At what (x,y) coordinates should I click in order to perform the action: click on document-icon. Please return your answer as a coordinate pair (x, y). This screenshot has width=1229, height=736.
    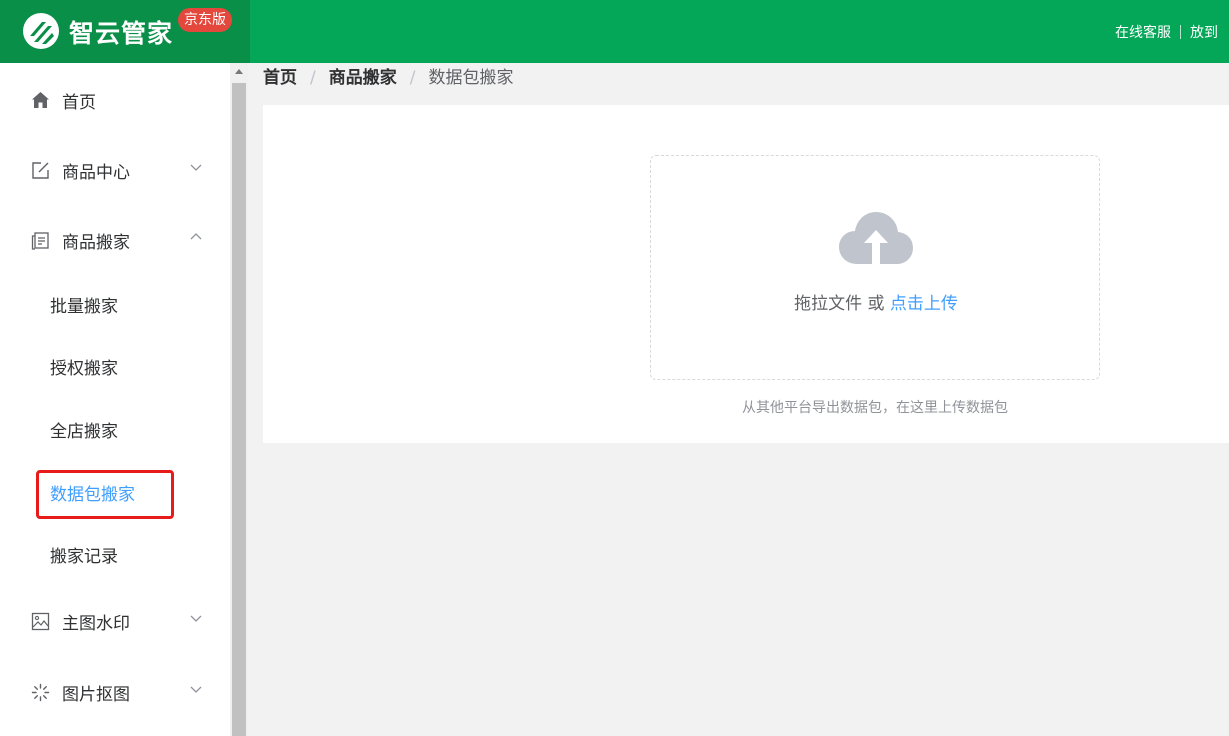
    Looking at the image, I should click on (40, 241).